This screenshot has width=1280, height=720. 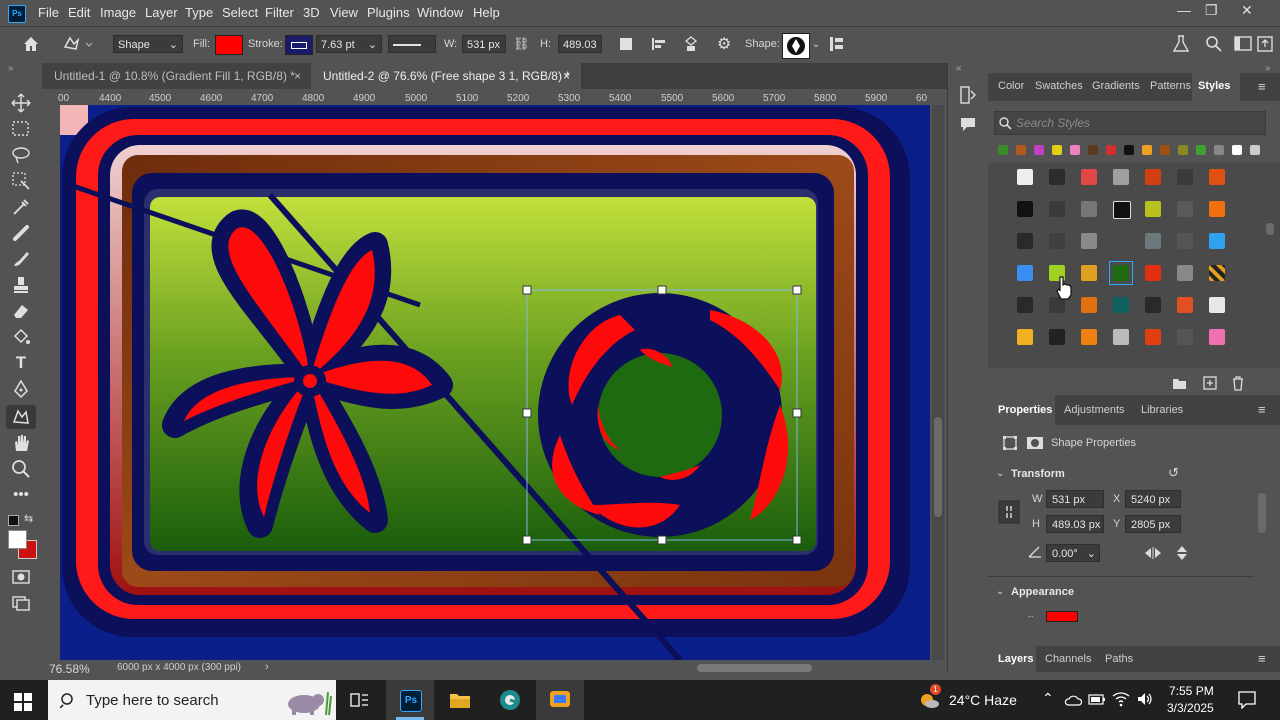 What do you see at coordinates (1094, 410) in the screenshot?
I see `tab-adjustments: Adjustments` at bounding box center [1094, 410].